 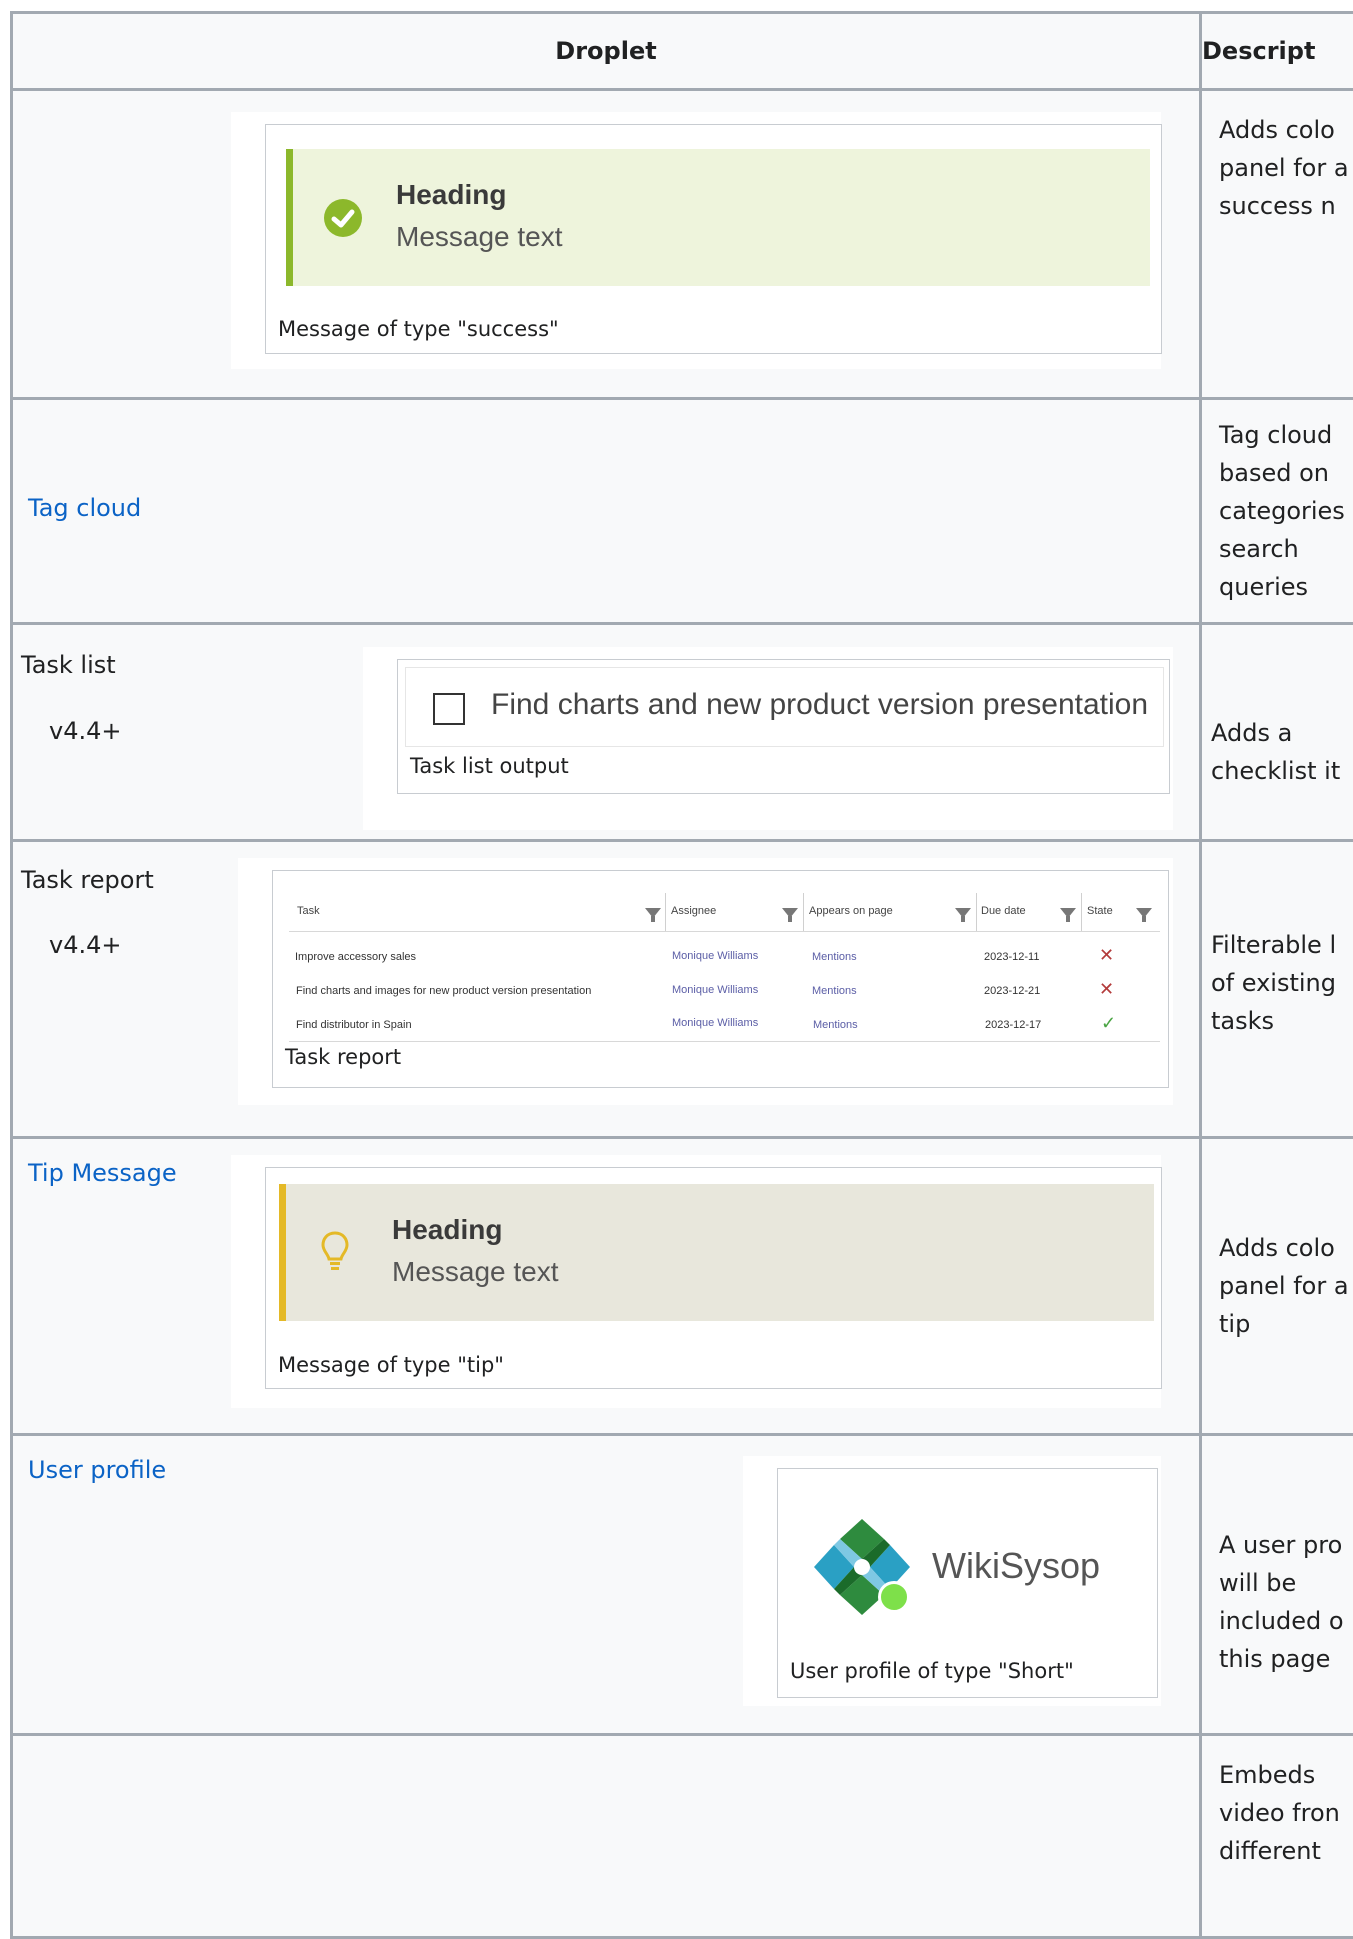 I want to click on column-header-assignee: Assignee, so click(x=693, y=911).